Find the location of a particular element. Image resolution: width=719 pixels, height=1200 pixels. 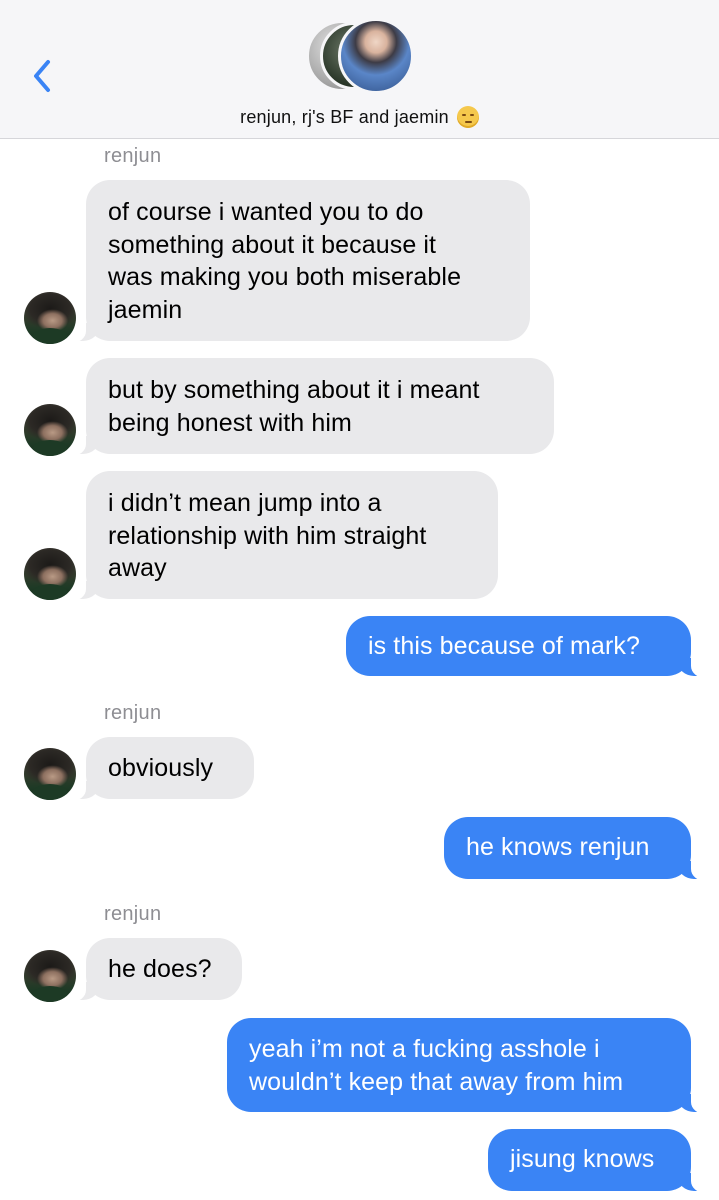

conversation-title: renjun, rj's BF and jaemin is located at coordinates (359, 117).